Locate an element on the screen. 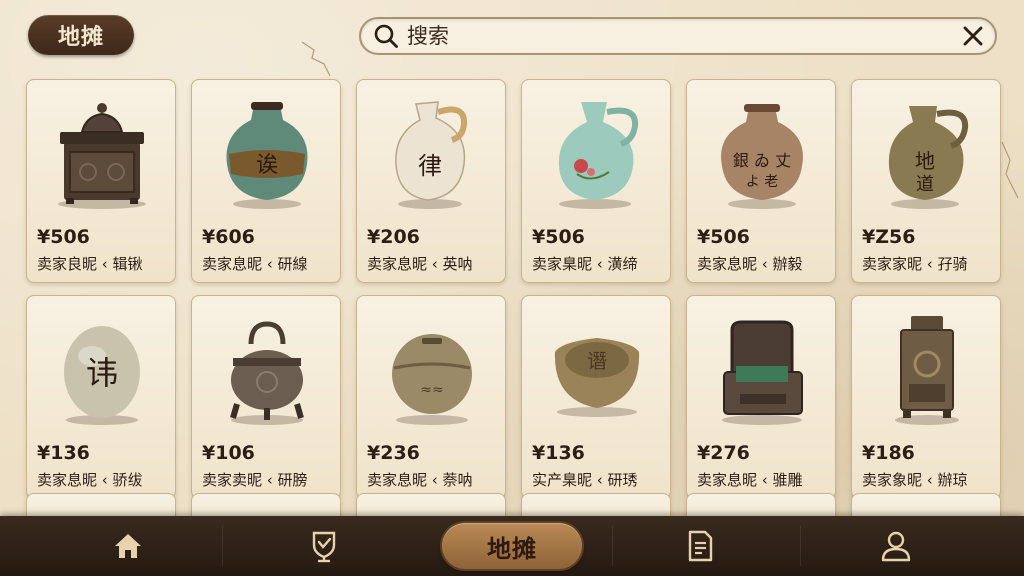 Image resolution: width=1024 pixels, height=576 pixels. close-icon is located at coordinates (973, 36).